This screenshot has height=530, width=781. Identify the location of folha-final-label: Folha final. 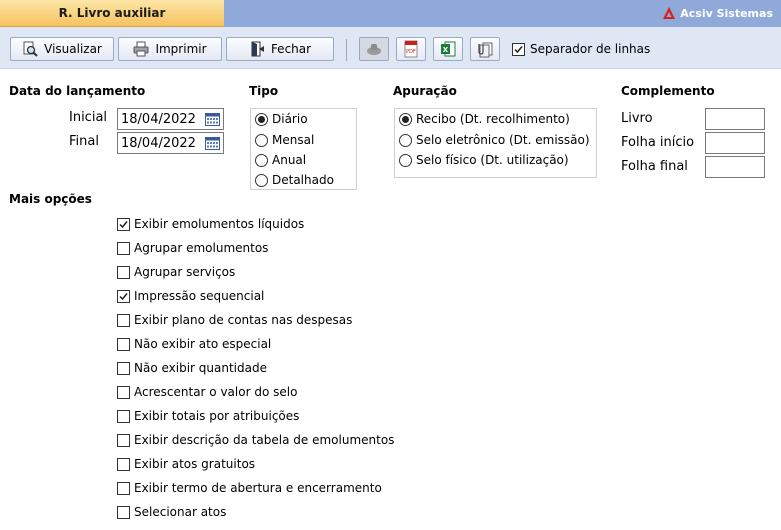
(654, 166).